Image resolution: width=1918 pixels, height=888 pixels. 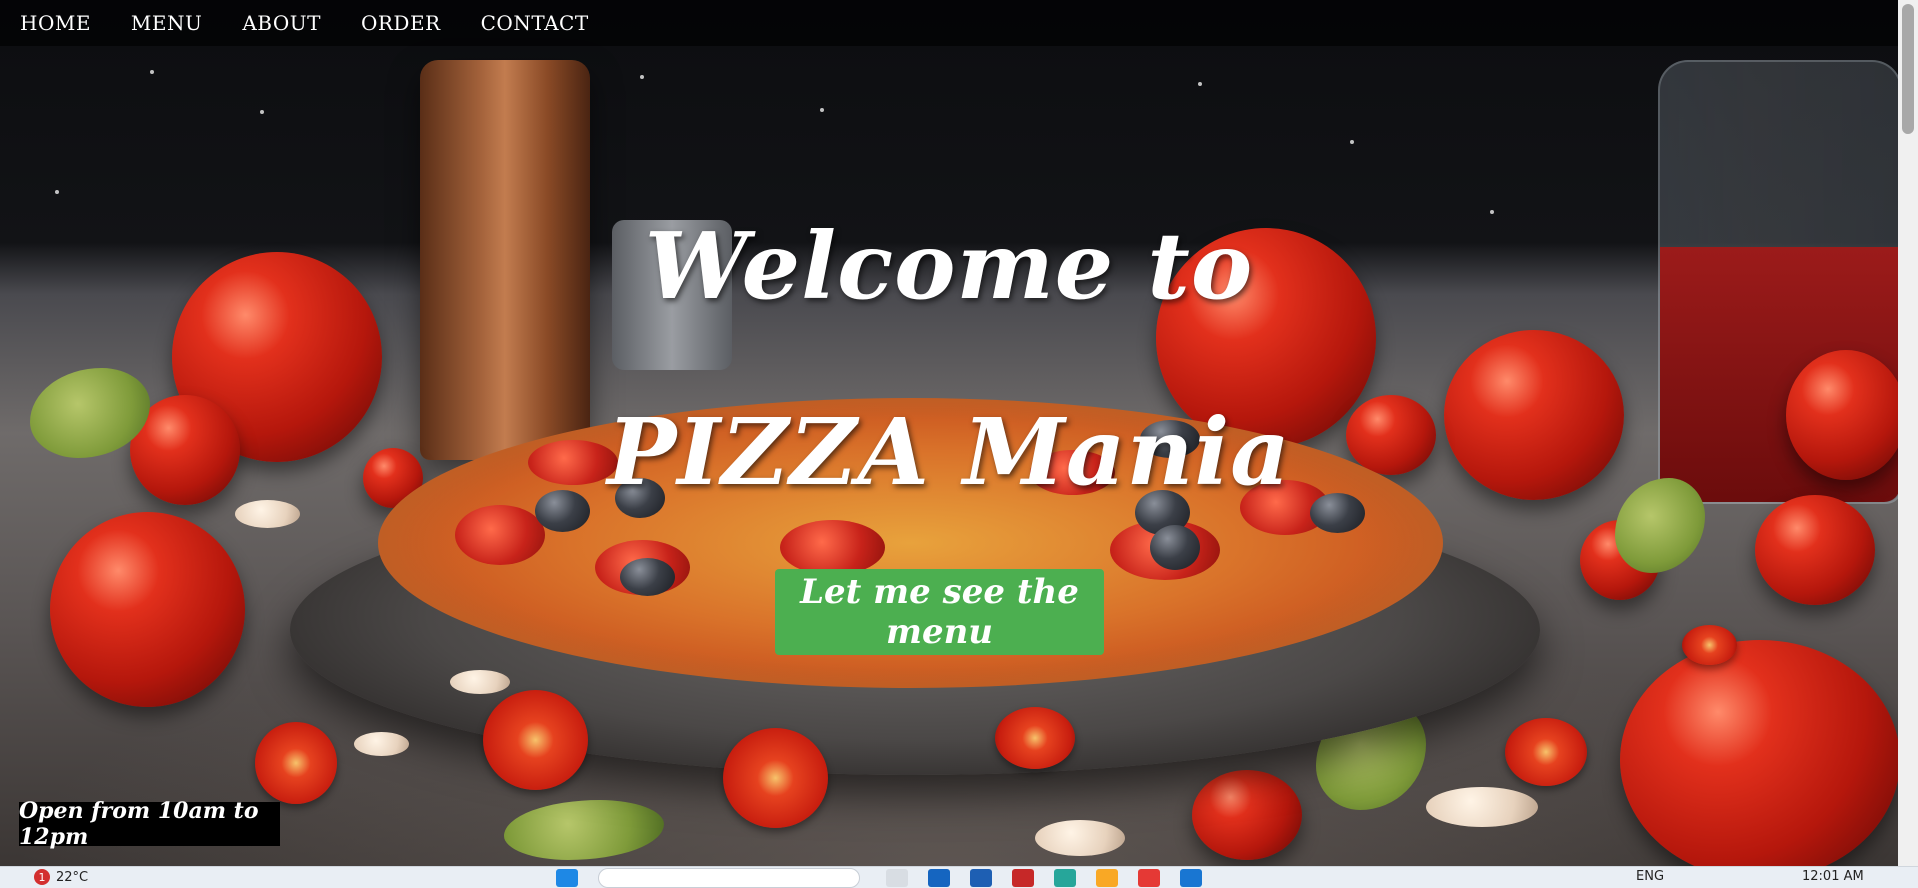 I want to click on taskbar-apps, so click(x=889, y=878).